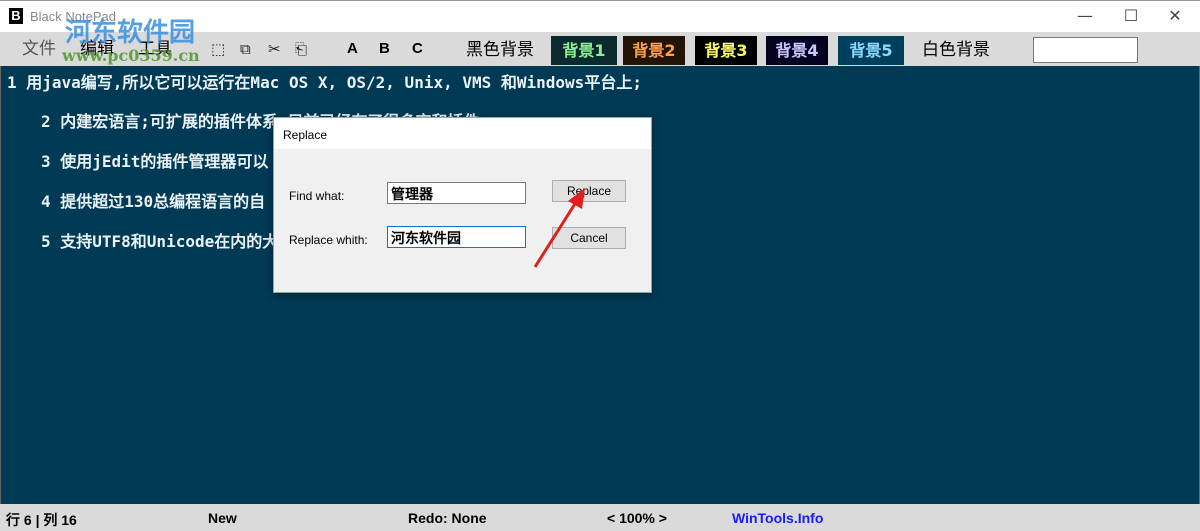 This screenshot has height=531, width=1200. What do you see at coordinates (301, 49) in the screenshot?
I see `paste-icon: ⎗` at bounding box center [301, 49].